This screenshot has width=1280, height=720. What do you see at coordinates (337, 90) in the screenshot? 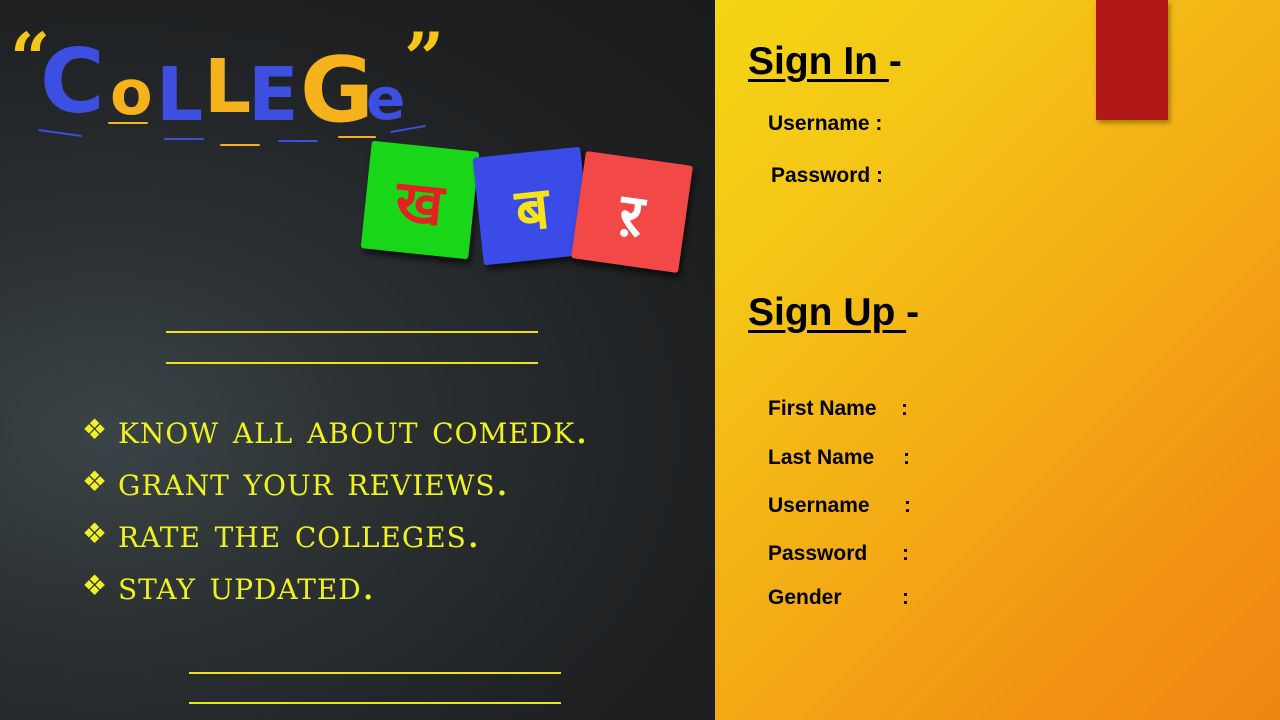
I see `logo-letter: G` at bounding box center [337, 90].